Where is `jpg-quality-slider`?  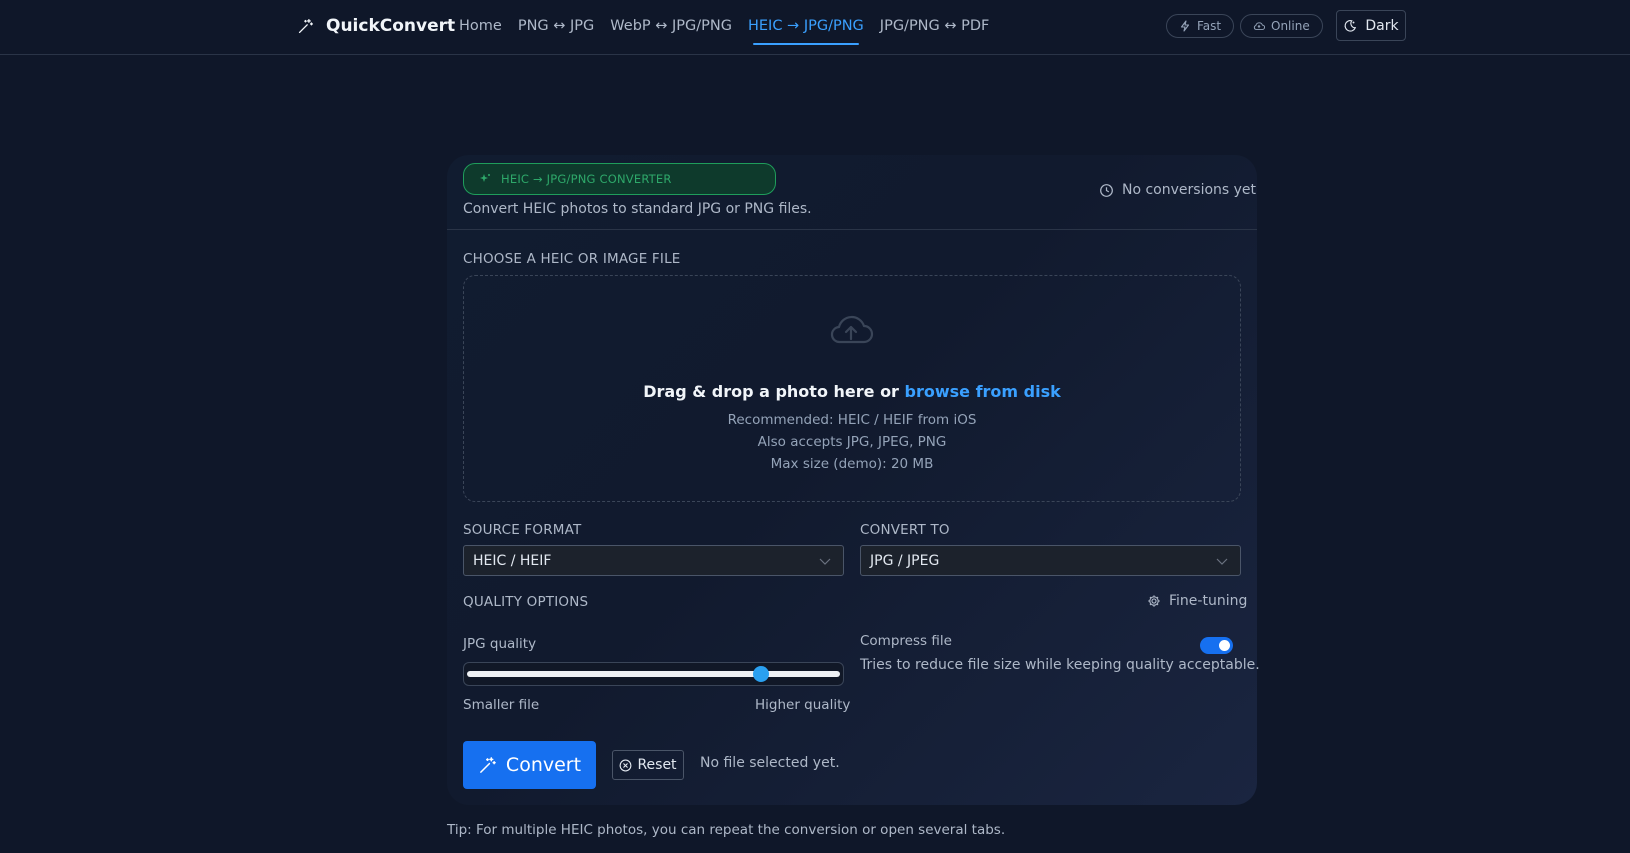 jpg-quality-slider is located at coordinates (653, 674).